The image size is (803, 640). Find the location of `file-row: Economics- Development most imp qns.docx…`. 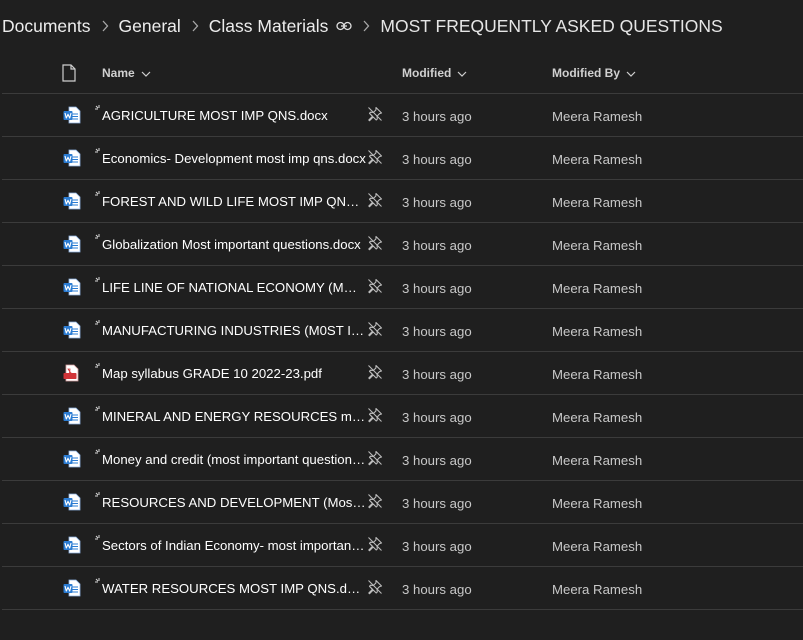

file-row: Economics- Development most imp qns.docx… is located at coordinates (402, 158).